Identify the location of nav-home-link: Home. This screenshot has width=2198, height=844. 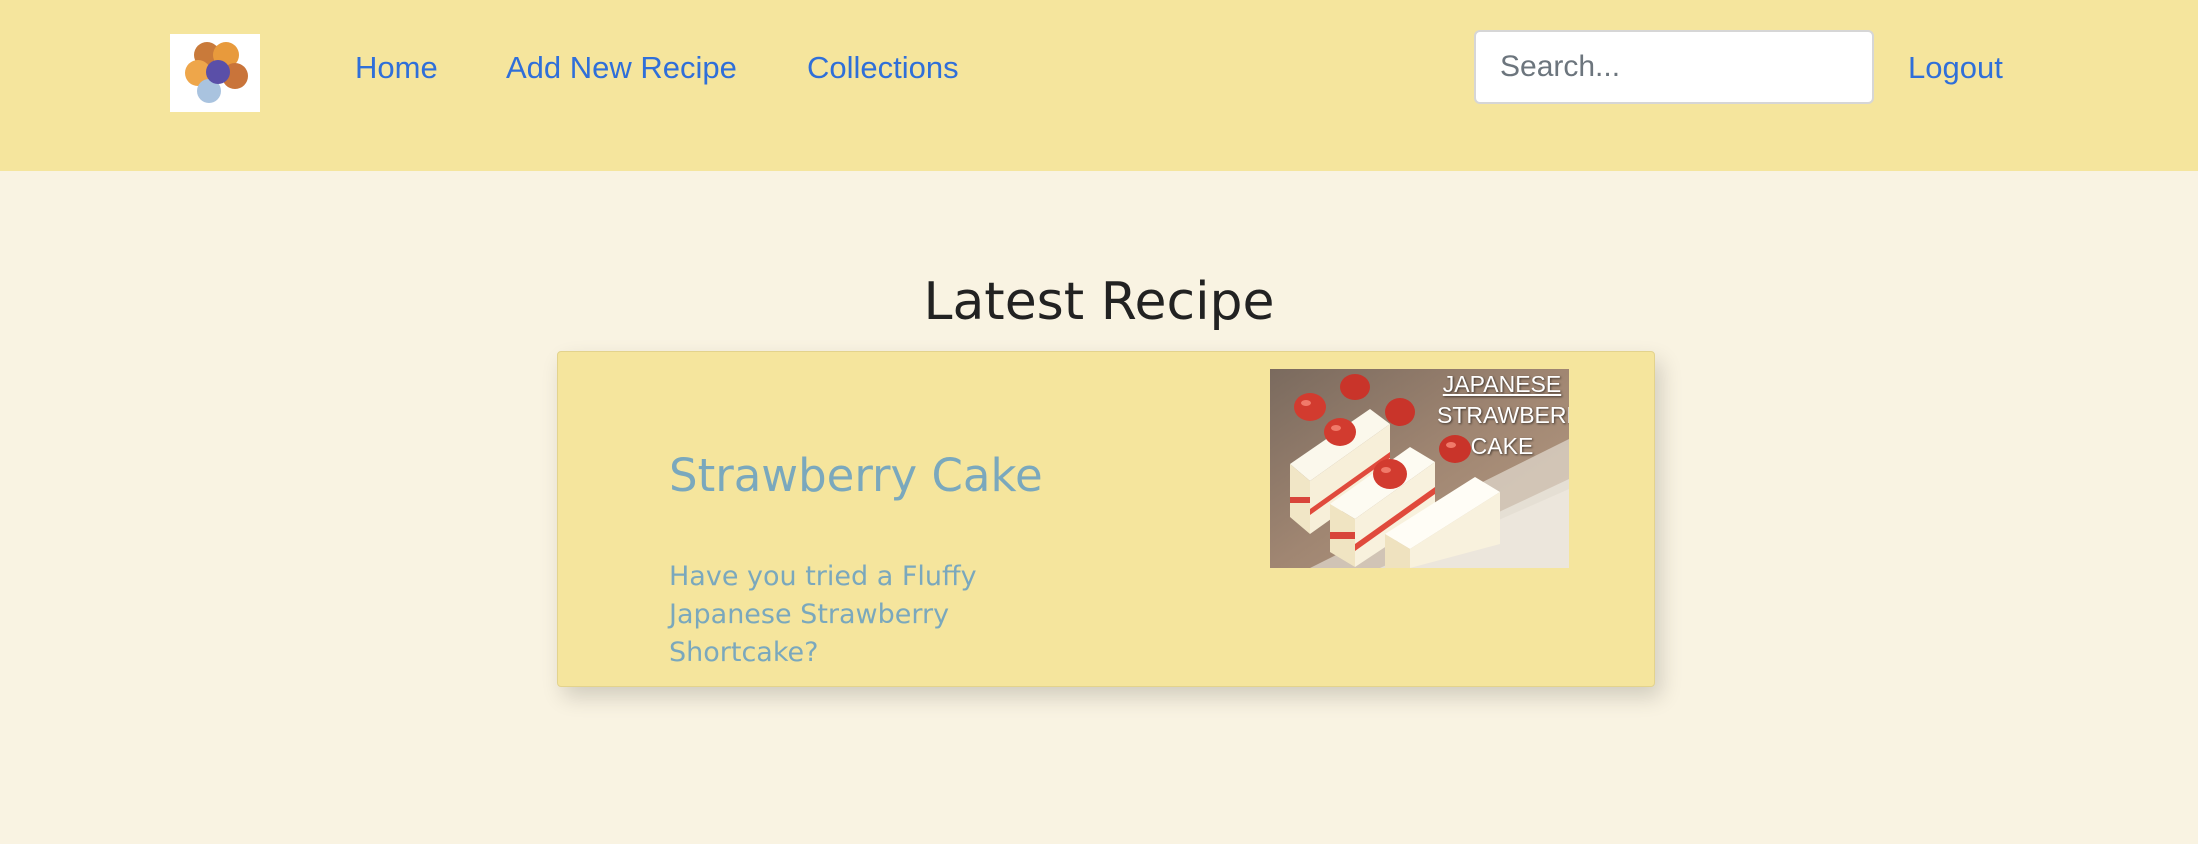
(396, 68).